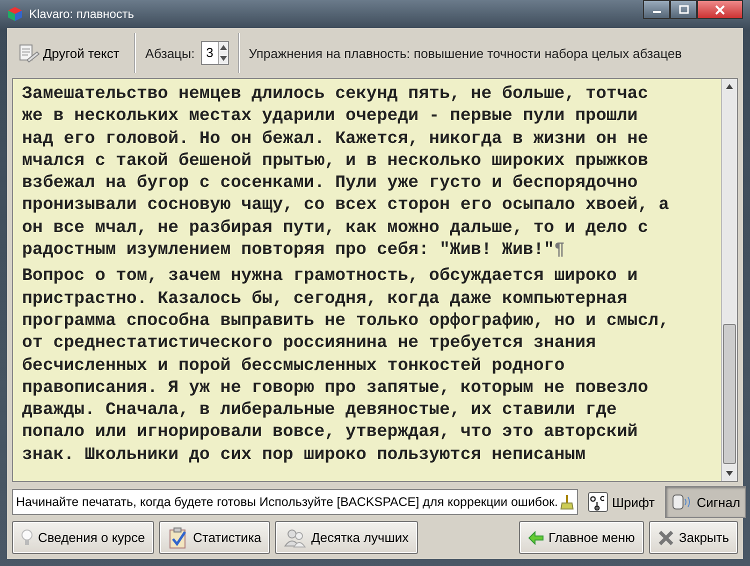 This screenshot has height=566, width=750. Describe the element at coordinates (693, 537) in the screenshot. I see `close-window-button: Закрыть` at that location.